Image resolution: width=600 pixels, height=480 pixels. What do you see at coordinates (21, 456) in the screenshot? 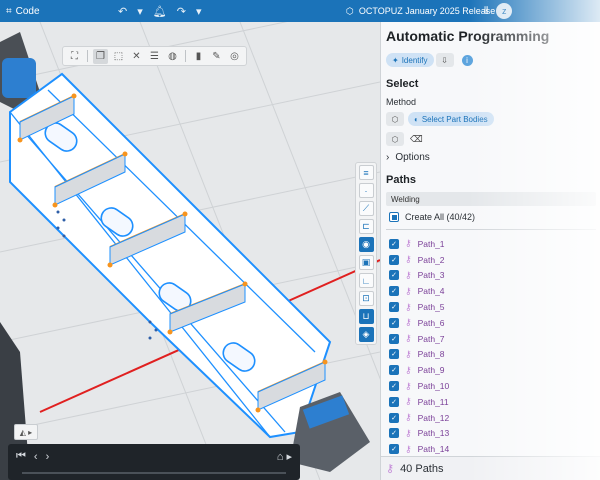
I see `skip-start-icon: ⏮` at bounding box center [21, 456].